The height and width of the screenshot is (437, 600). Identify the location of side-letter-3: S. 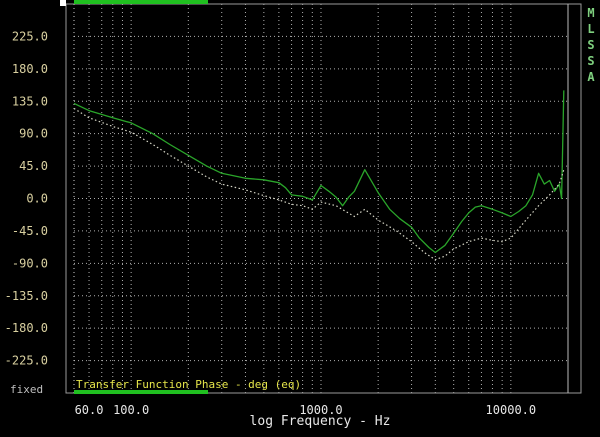
(591, 45).